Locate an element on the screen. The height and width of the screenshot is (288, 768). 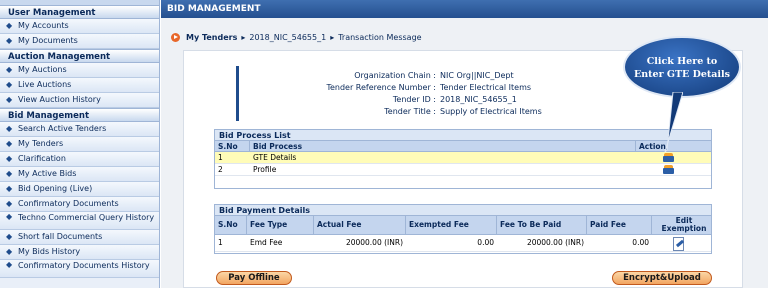
callout-line-1: Click Here to is located at coordinates (682, 61).